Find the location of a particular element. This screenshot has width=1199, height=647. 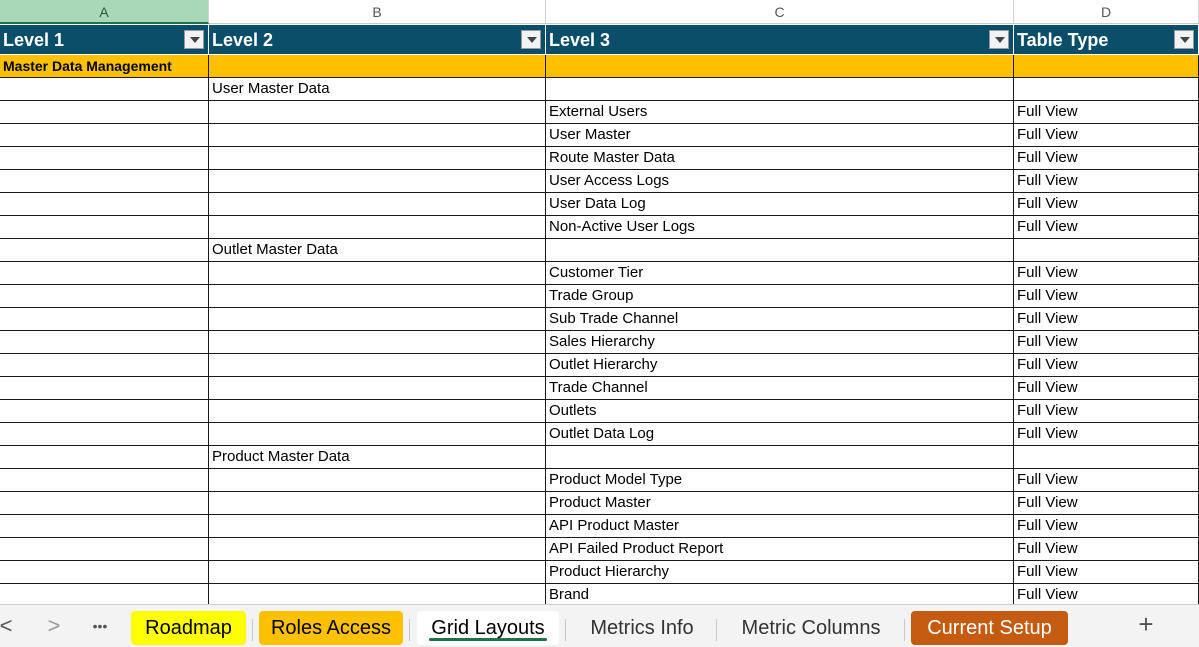

table-cell: Product Model Type is located at coordinates (780, 480).